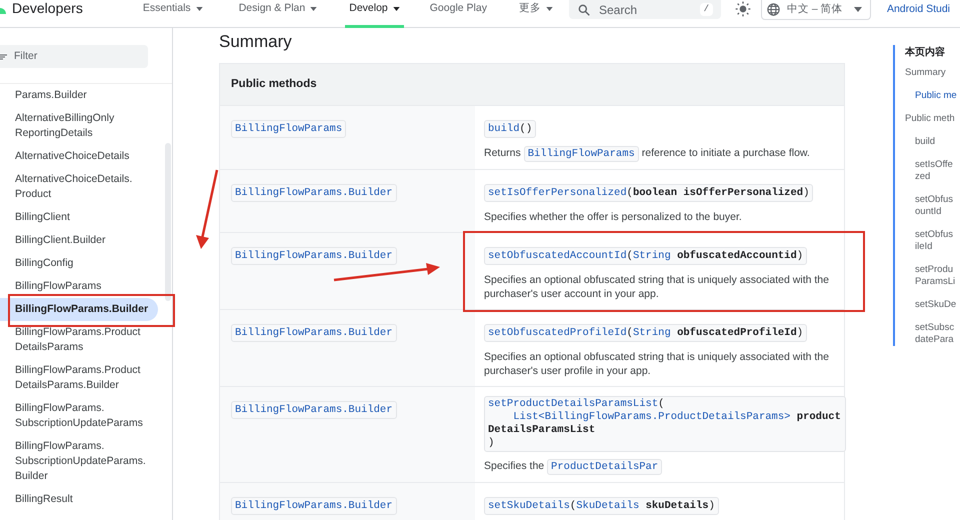 Image resolution: width=960 pixels, height=520 pixels. Describe the element at coordinates (74, 56) in the screenshot. I see `filter-field: Filter` at that location.